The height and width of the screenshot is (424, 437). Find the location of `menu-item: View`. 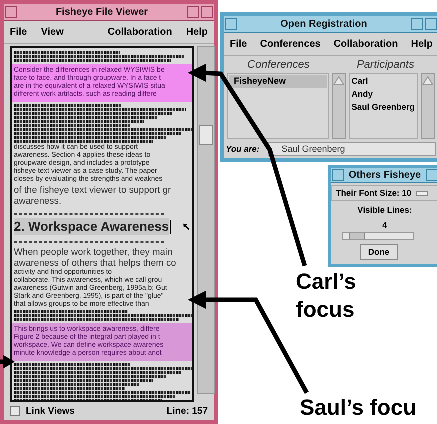

menu-item: View is located at coordinates (52, 32).